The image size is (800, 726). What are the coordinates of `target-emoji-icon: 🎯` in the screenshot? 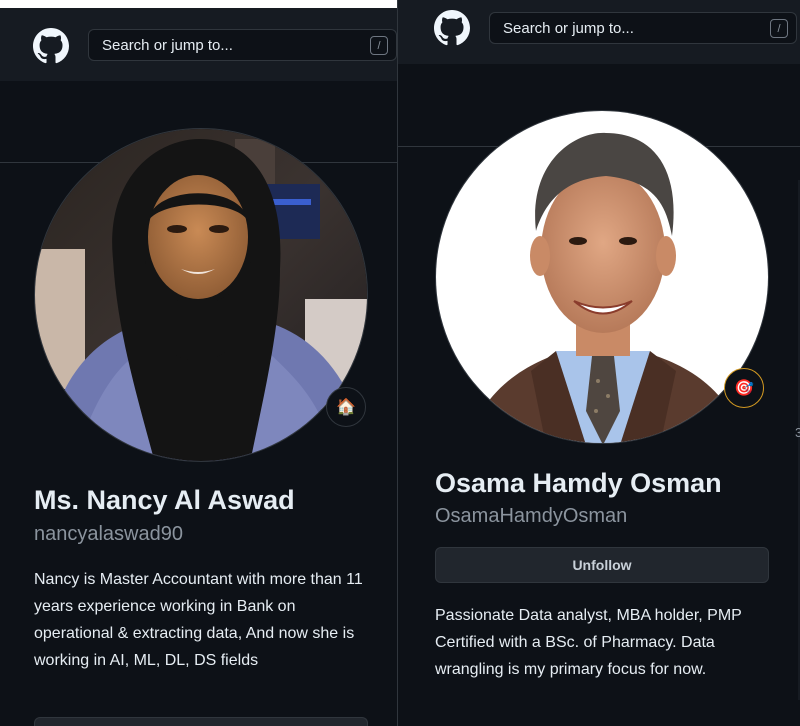 It's located at (744, 388).